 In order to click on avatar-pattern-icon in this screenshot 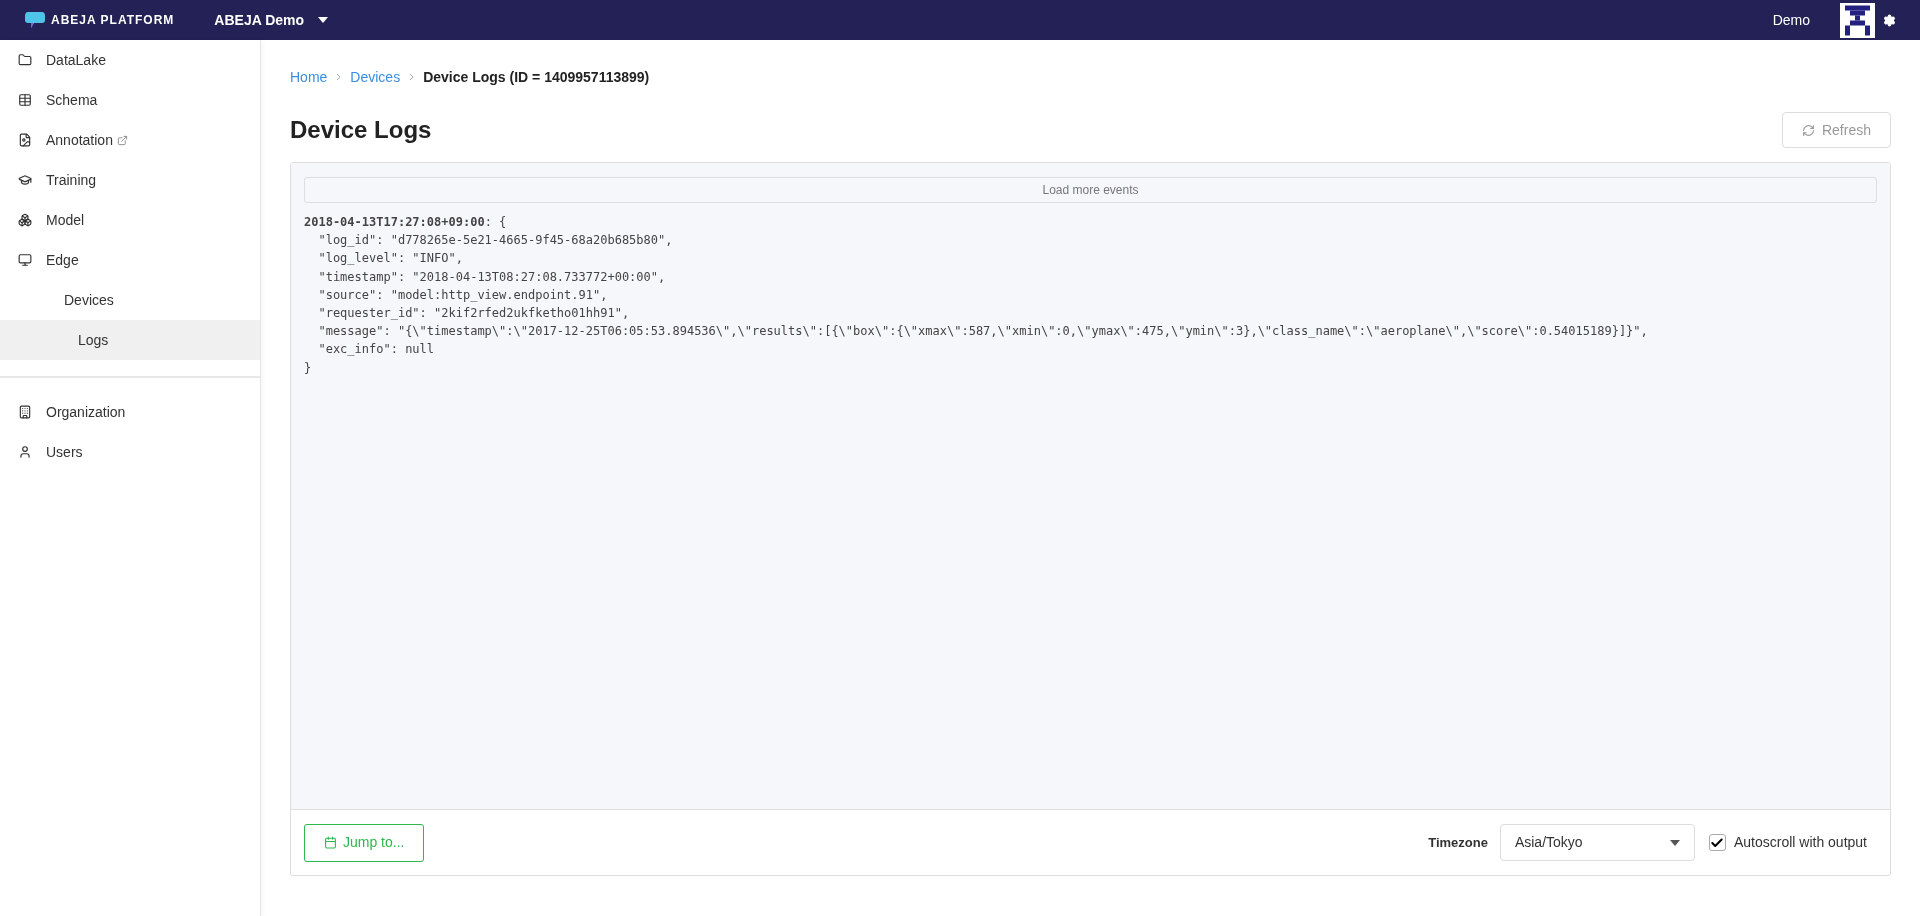, I will do `click(1857, 20)`.